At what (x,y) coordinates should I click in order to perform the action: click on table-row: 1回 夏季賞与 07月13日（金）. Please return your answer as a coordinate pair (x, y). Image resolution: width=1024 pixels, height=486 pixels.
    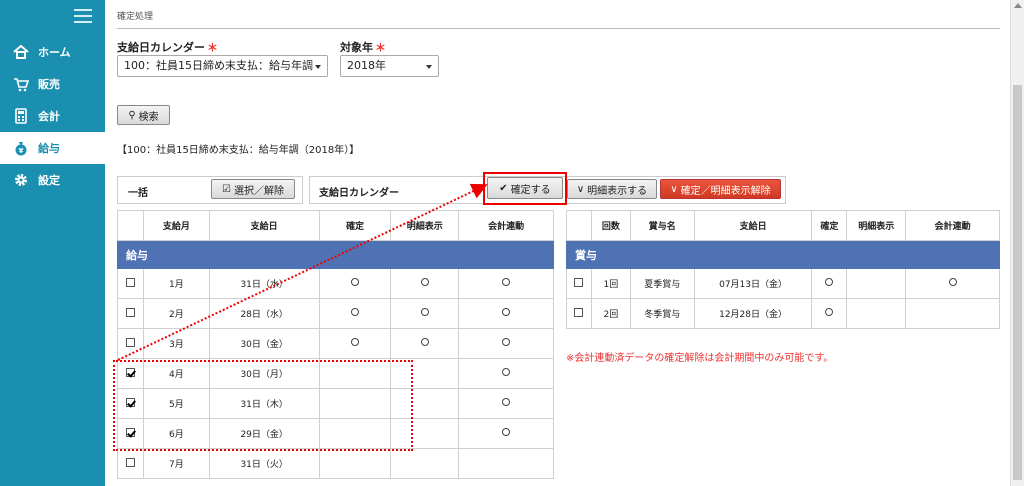
    Looking at the image, I should click on (783, 283).